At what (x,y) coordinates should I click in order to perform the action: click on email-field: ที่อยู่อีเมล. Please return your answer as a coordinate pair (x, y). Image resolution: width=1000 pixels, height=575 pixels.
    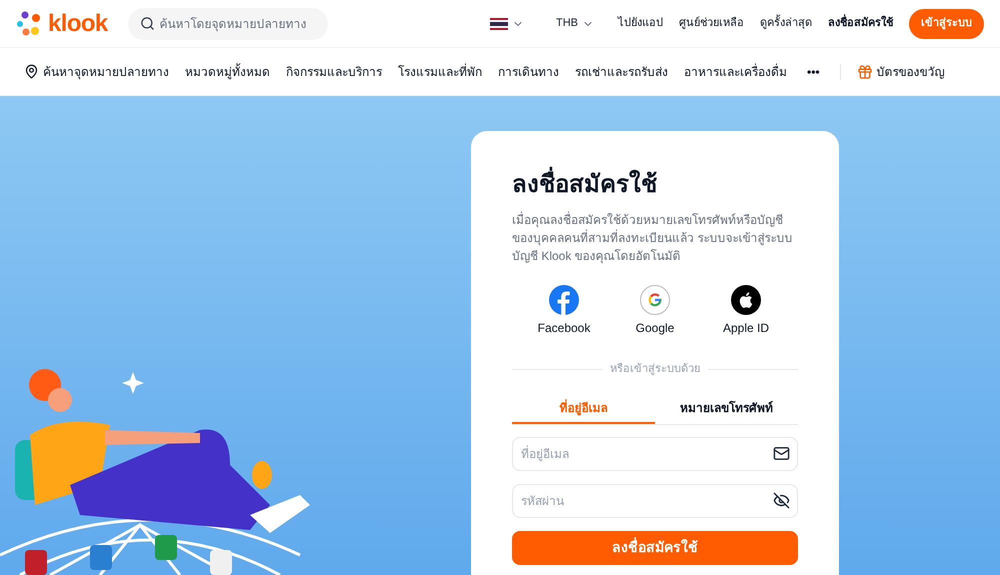
    Looking at the image, I should click on (655, 453).